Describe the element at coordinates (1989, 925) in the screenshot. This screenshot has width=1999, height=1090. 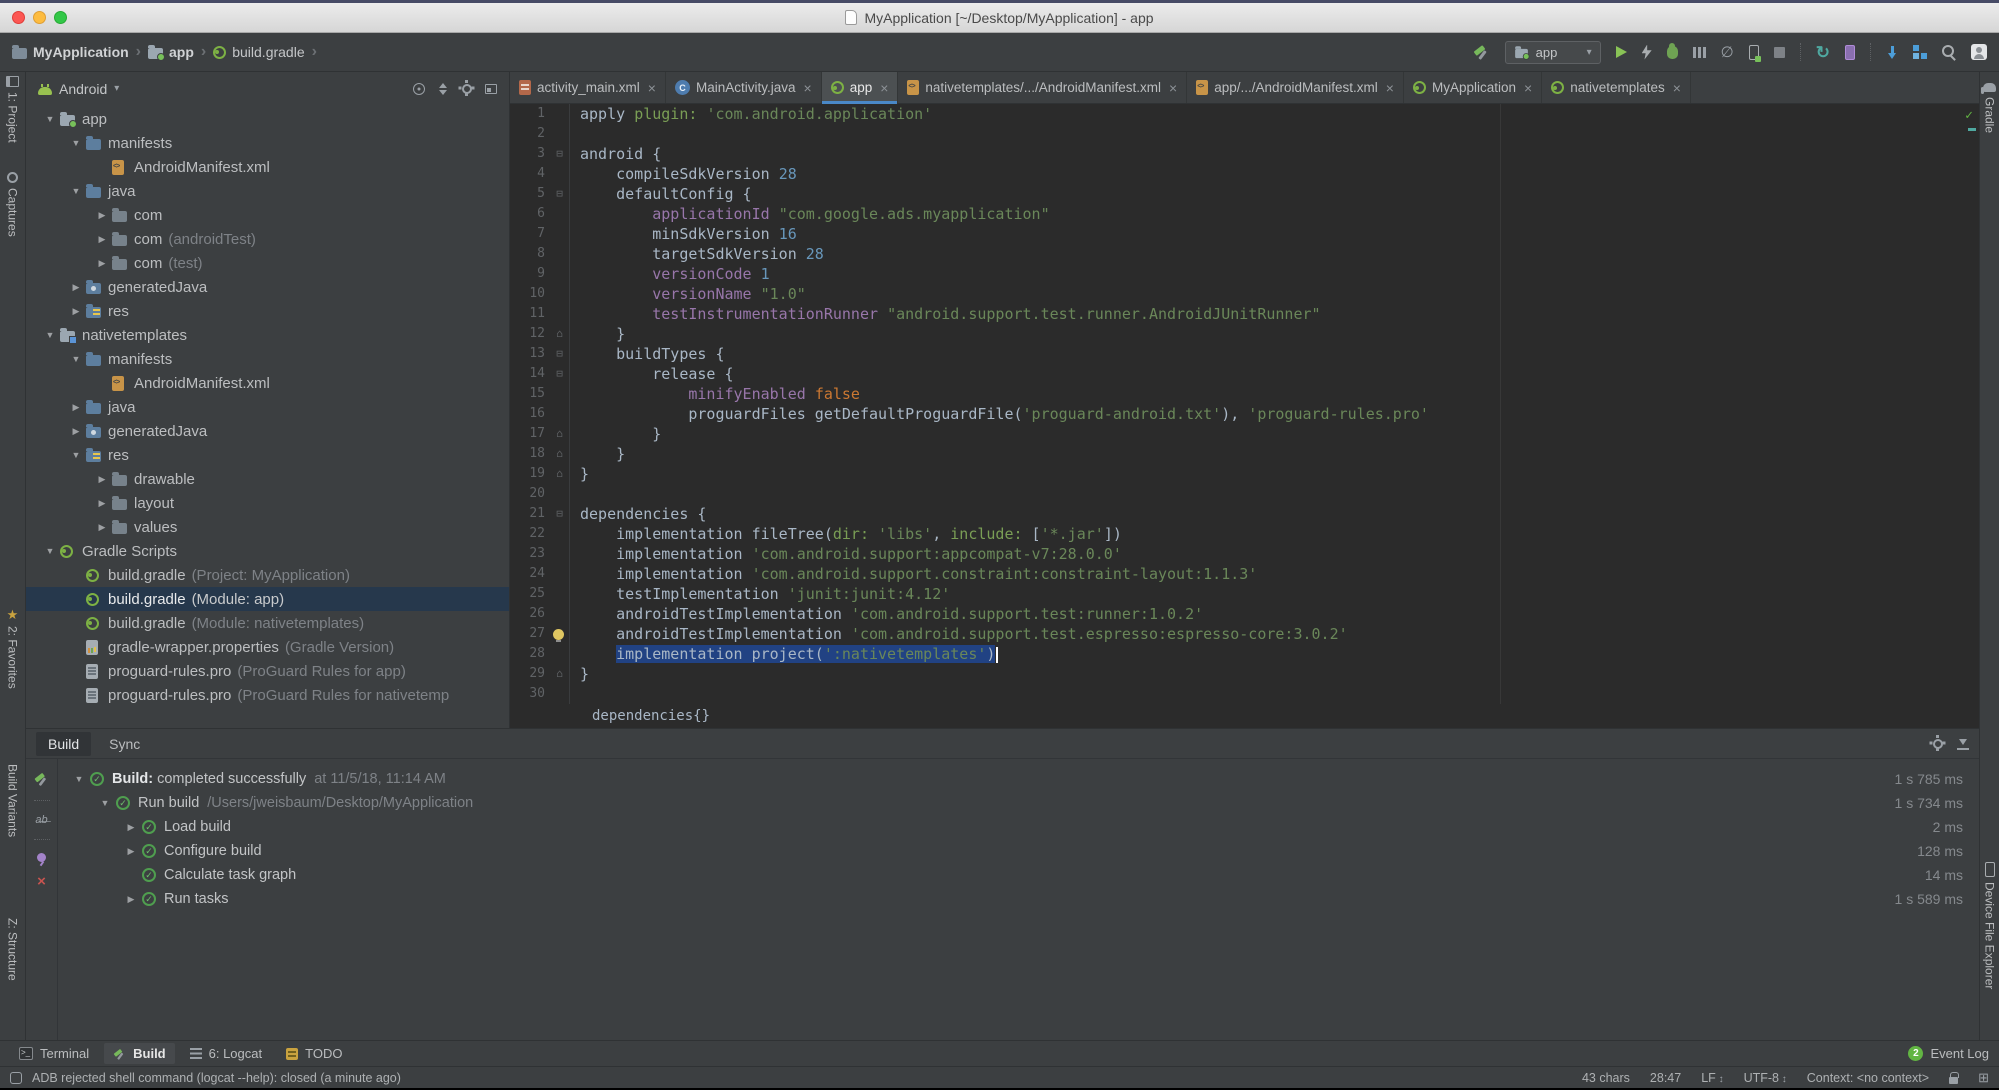
I see `tool-strip-button: Device File Explorer` at that location.